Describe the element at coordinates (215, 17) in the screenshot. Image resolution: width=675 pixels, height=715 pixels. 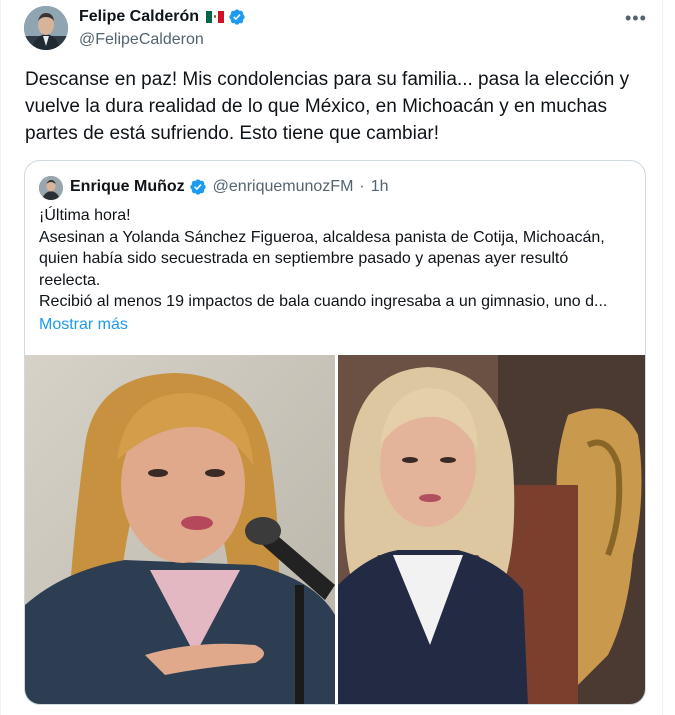
I see `flag-mexico-icon` at that location.